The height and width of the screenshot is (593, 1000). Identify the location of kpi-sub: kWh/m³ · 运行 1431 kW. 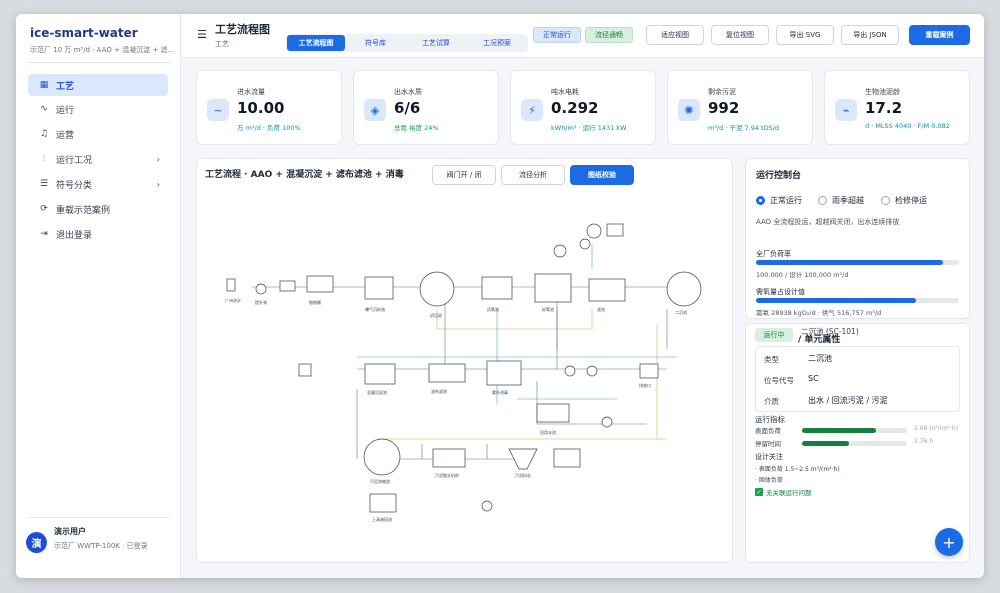
(589, 128).